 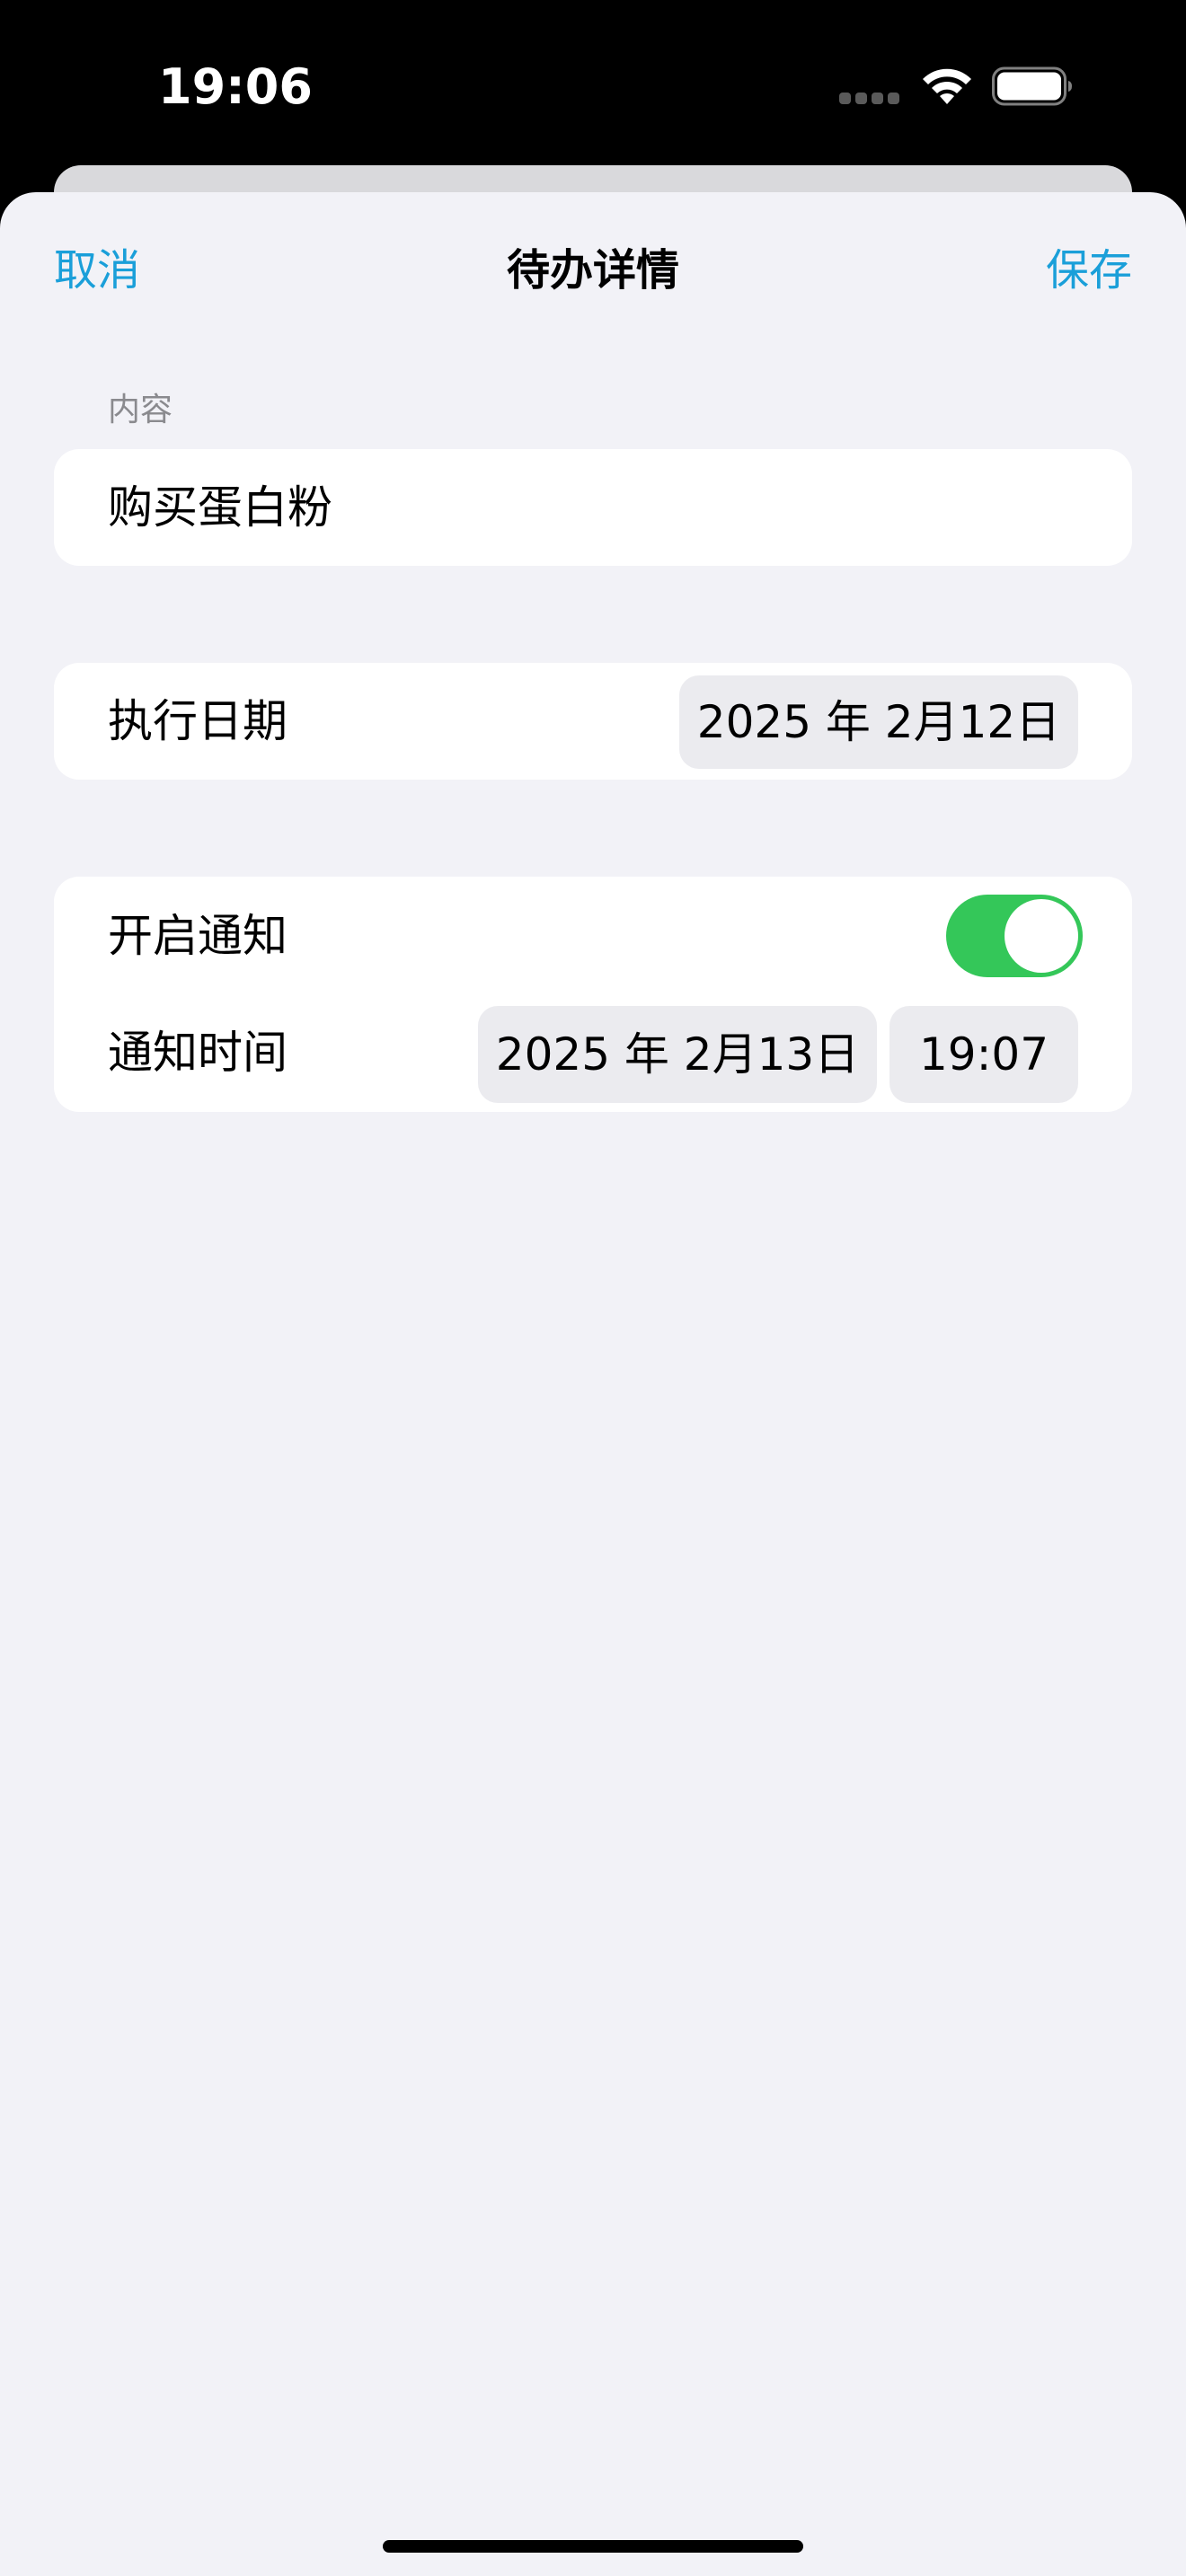 I want to click on battery-icon, so click(x=1032, y=86).